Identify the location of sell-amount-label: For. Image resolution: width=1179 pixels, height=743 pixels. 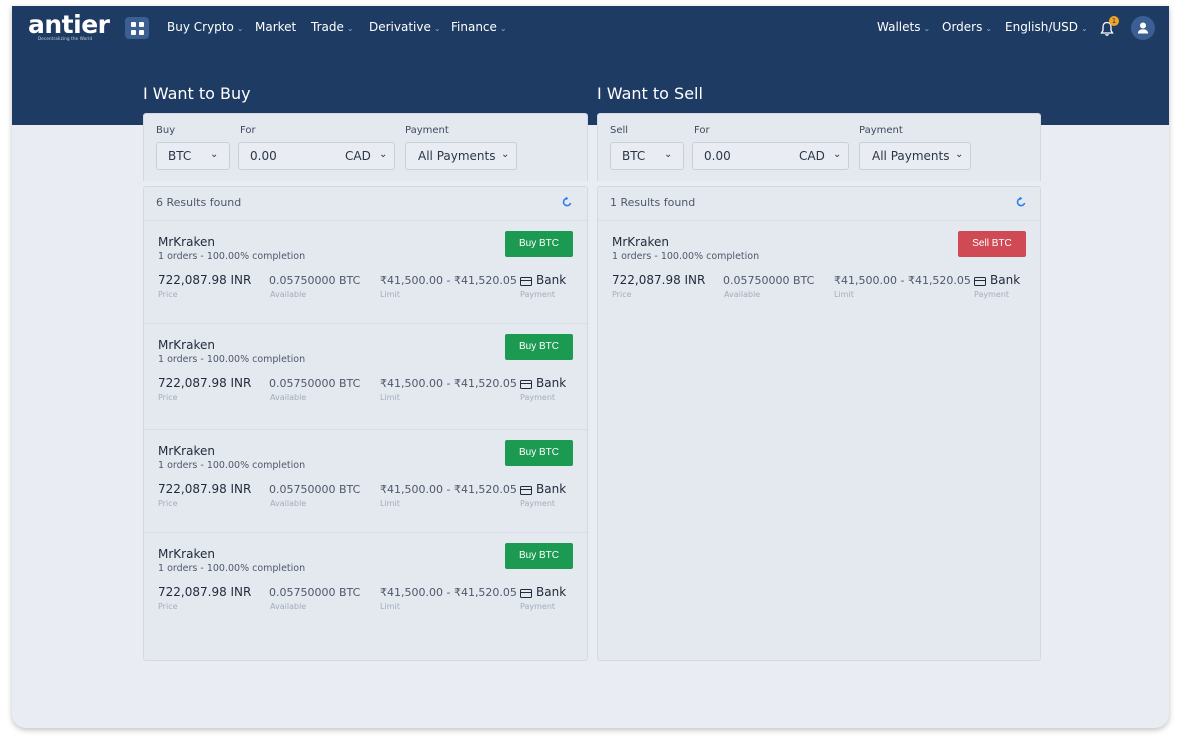
(702, 130).